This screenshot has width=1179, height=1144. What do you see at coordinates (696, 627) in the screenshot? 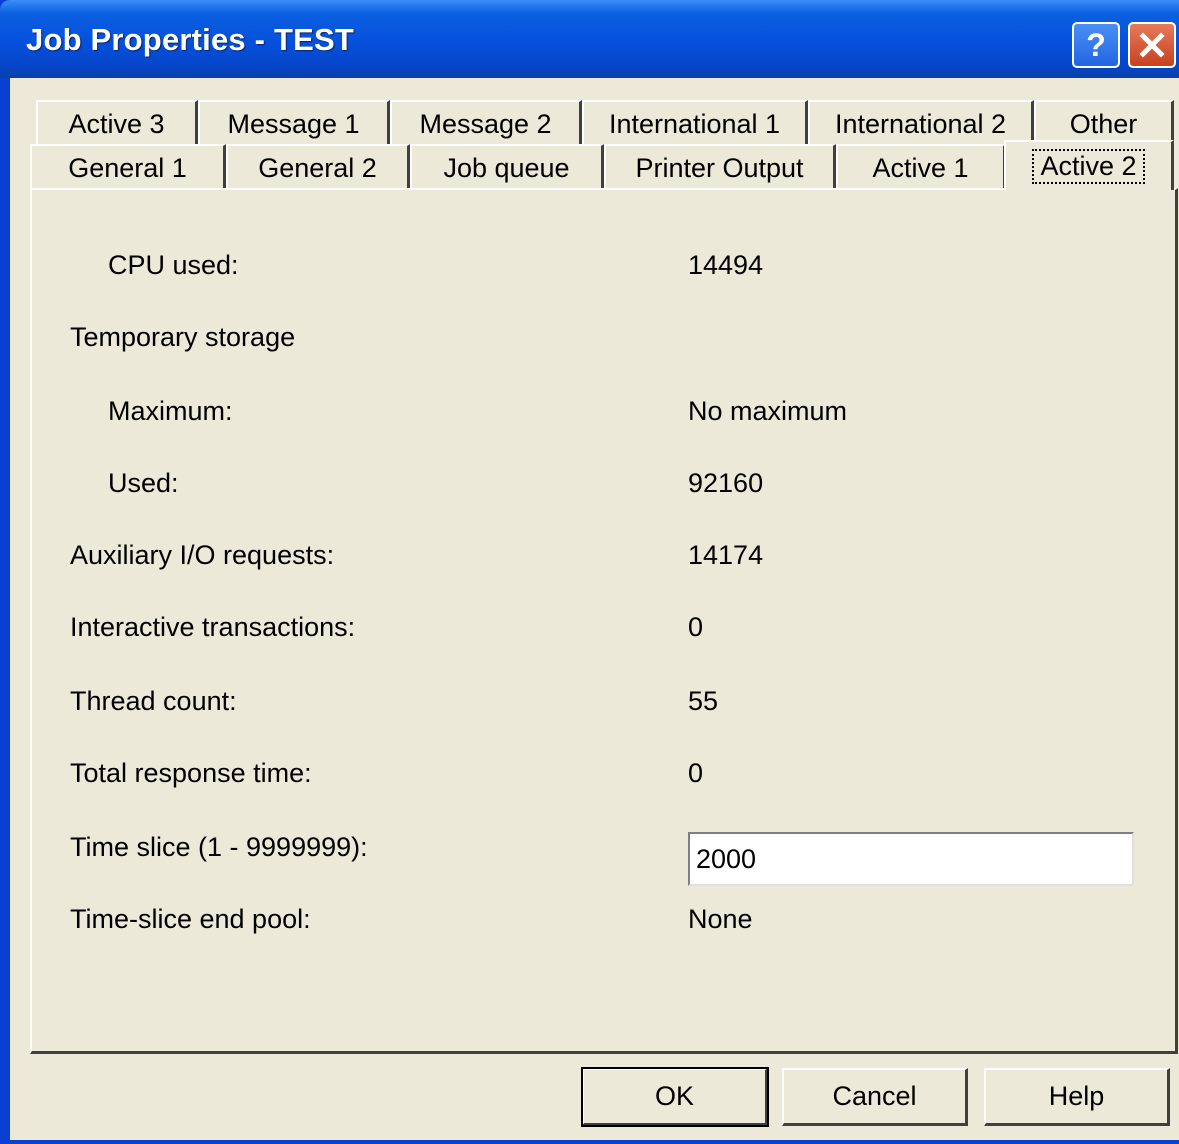
I see `interactive-transactions-value: 0` at bounding box center [696, 627].